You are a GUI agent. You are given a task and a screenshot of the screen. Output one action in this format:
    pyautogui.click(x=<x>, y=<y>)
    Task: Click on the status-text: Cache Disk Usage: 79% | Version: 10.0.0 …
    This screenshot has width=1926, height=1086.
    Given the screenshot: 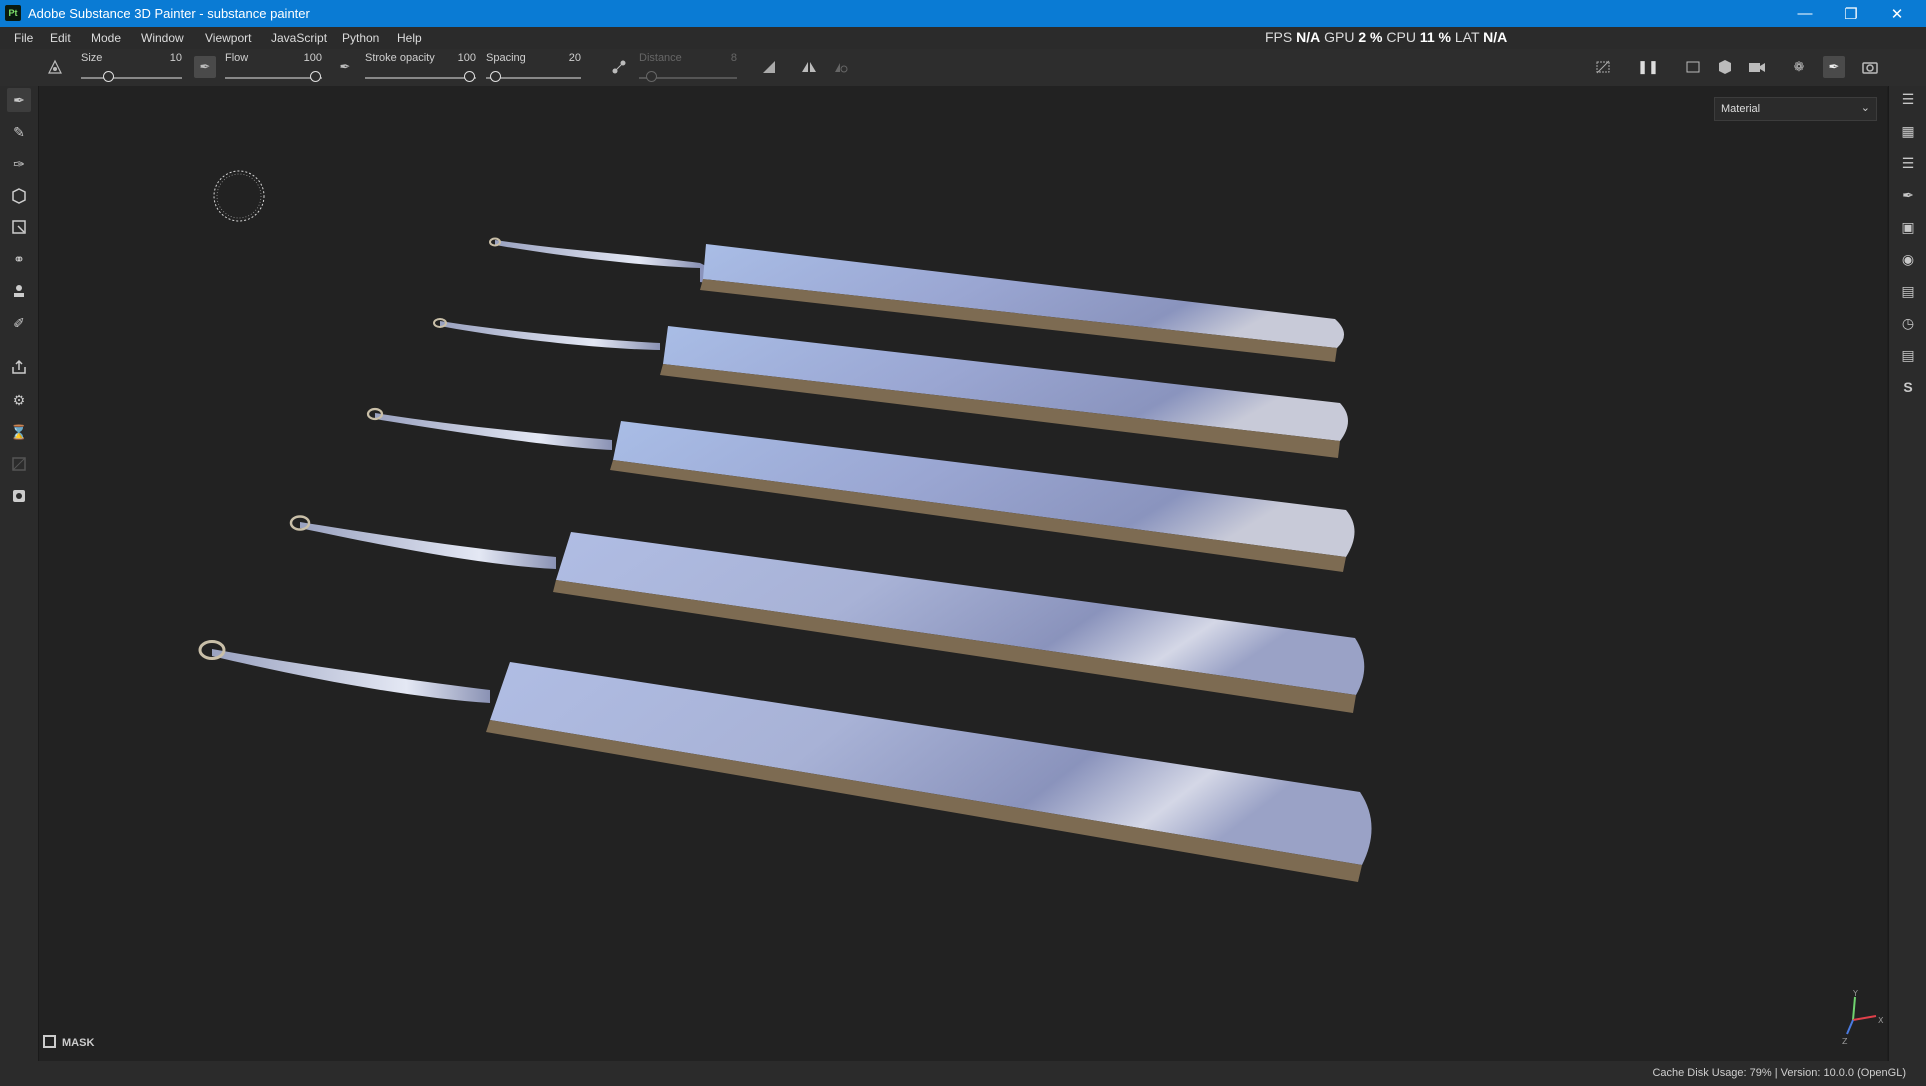 What is the action you would take?
    pyautogui.click(x=1779, y=1073)
    